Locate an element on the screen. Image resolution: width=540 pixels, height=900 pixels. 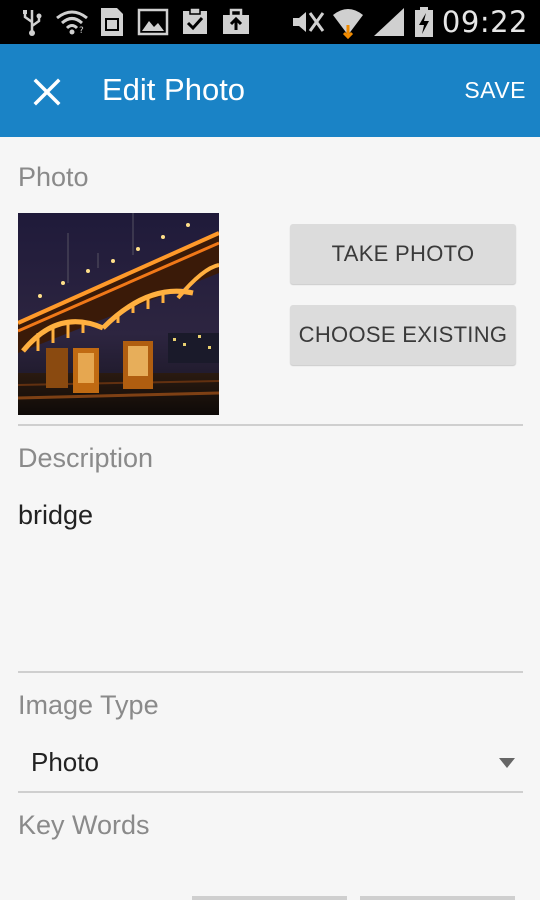
app-bar: Edit Photo SAVE is located at coordinates (270, 90).